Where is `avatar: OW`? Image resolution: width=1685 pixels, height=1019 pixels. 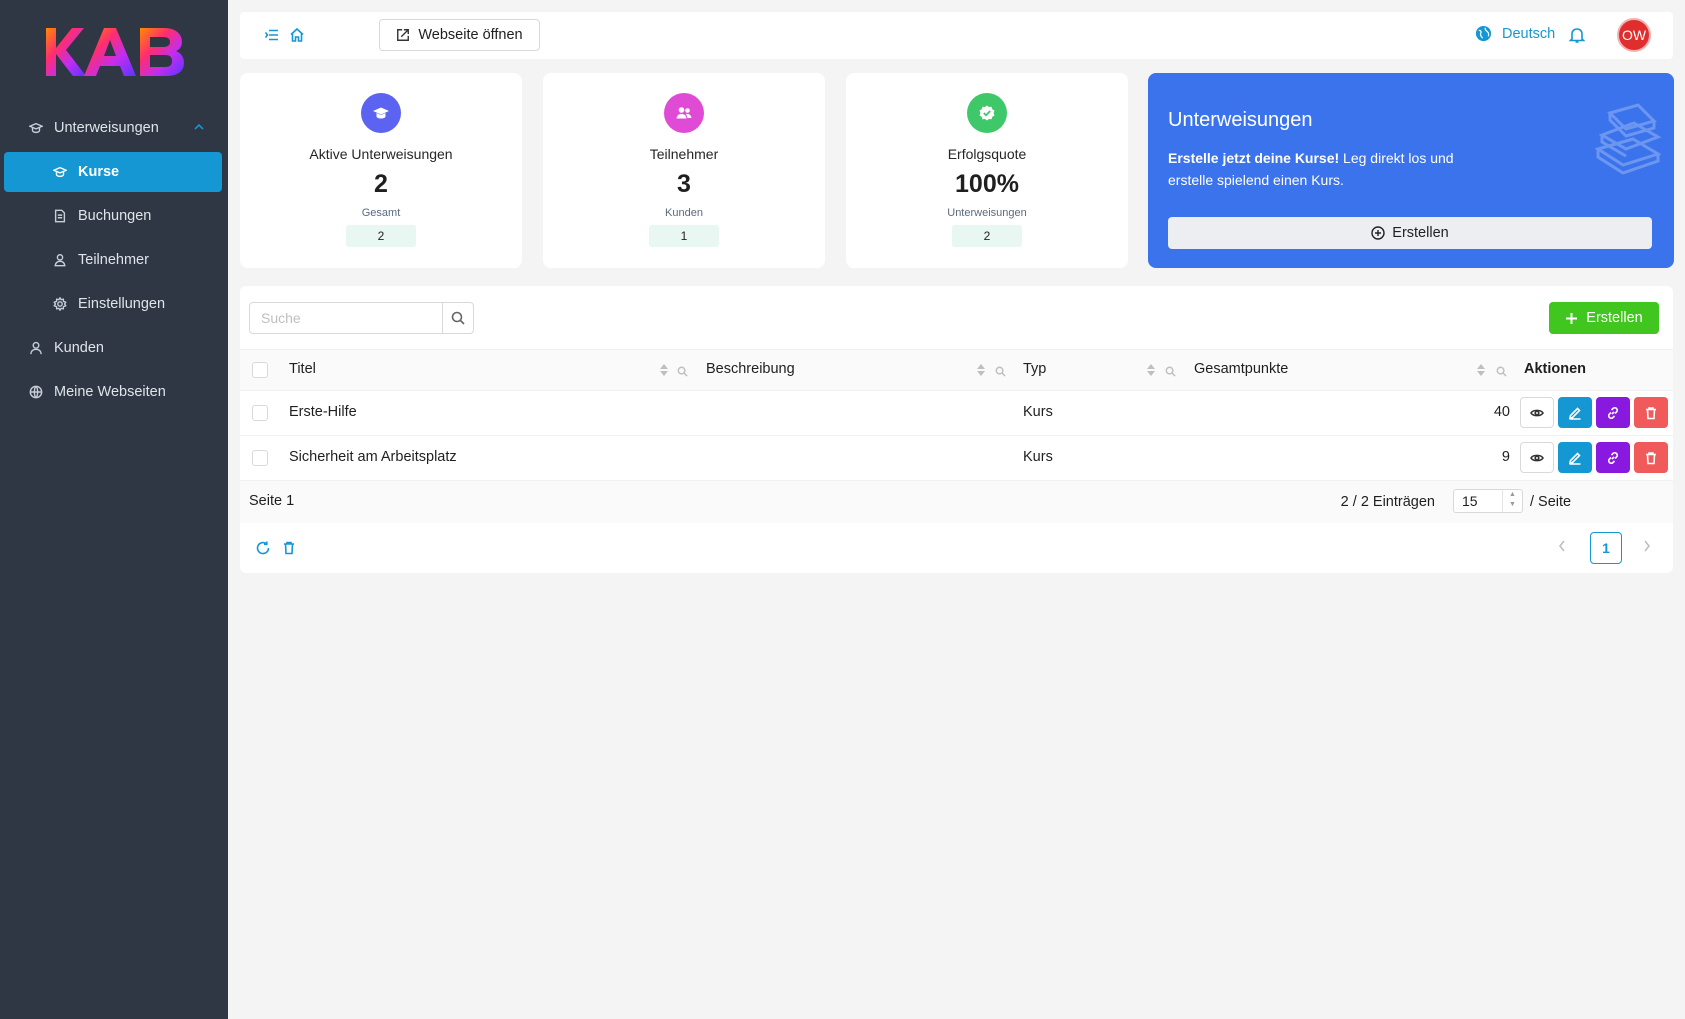
avatar: OW is located at coordinates (1634, 35).